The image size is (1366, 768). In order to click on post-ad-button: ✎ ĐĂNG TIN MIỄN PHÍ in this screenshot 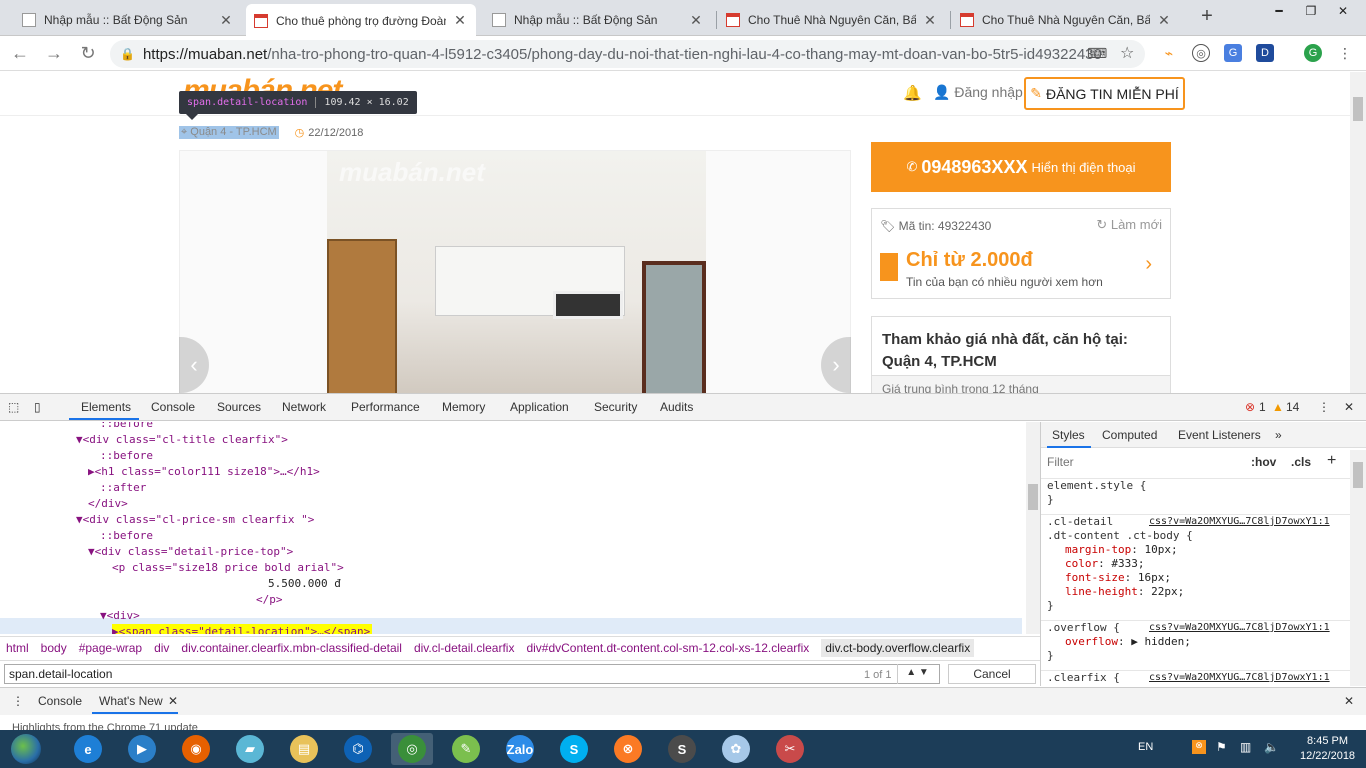, I will do `click(1104, 93)`.